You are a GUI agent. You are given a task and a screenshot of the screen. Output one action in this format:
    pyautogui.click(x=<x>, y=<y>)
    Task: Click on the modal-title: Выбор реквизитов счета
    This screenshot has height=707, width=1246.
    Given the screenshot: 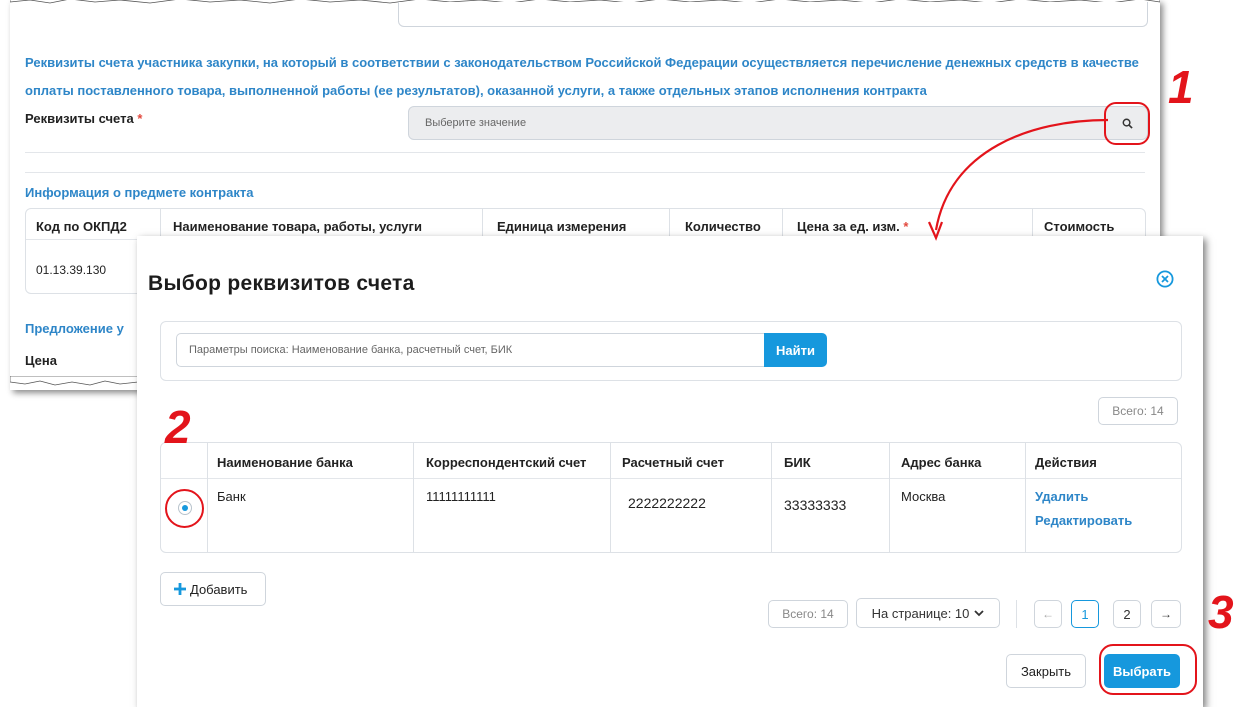 What is the action you would take?
    pyautogui.click(x=281, y=283)
    